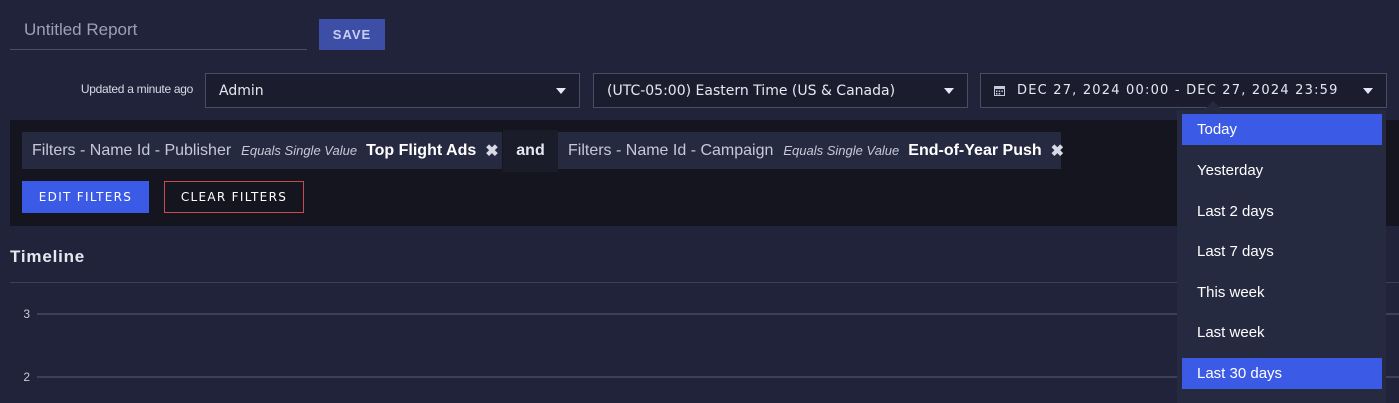  What do you see at coordinates (671, 150) in the screenshot?
I see `filter-field: Filters - Name Id - Campaign` at bounding box center [671, 150].